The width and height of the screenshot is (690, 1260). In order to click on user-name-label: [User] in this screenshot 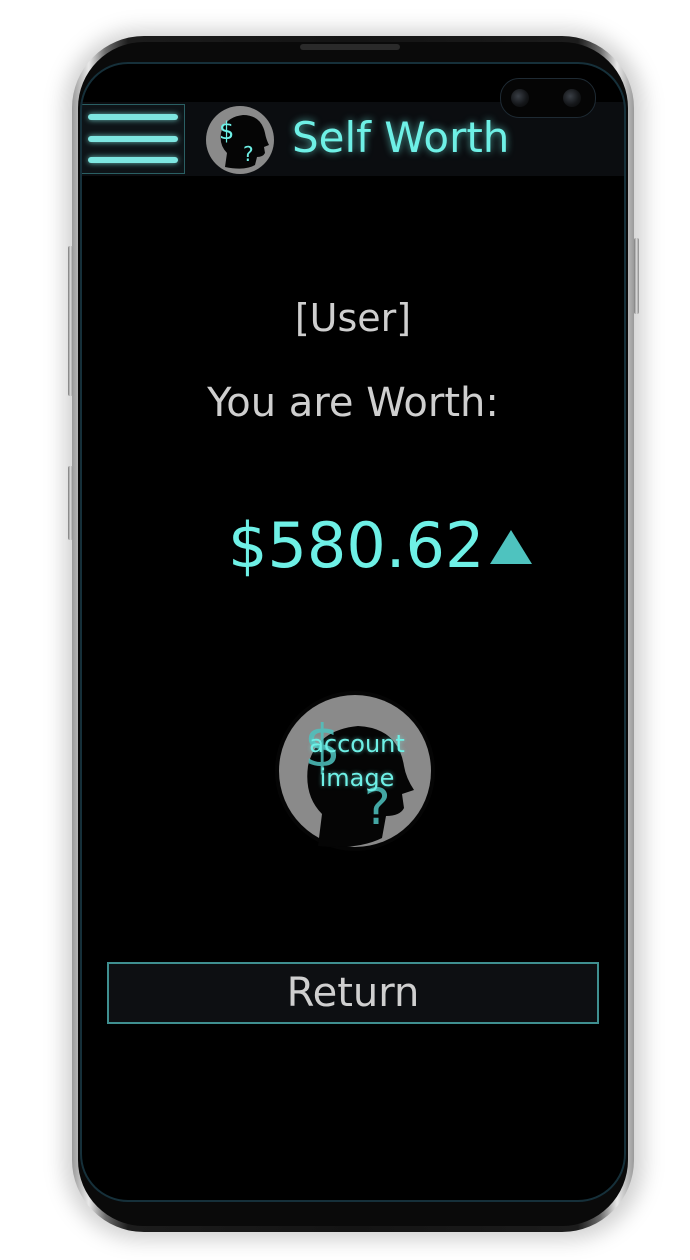, I will do `click(353, 318)`.